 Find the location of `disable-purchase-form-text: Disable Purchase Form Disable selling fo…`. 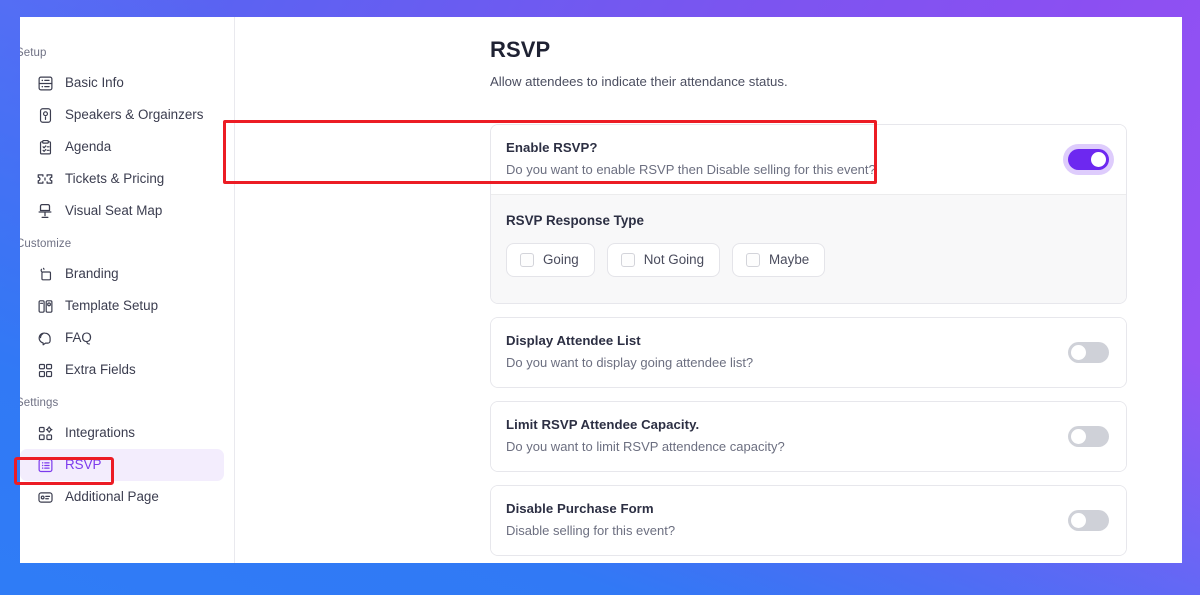

disable-purchase-form-text: Disable Purchase Form Disable selling fo… is located at coordinates (590, 520).